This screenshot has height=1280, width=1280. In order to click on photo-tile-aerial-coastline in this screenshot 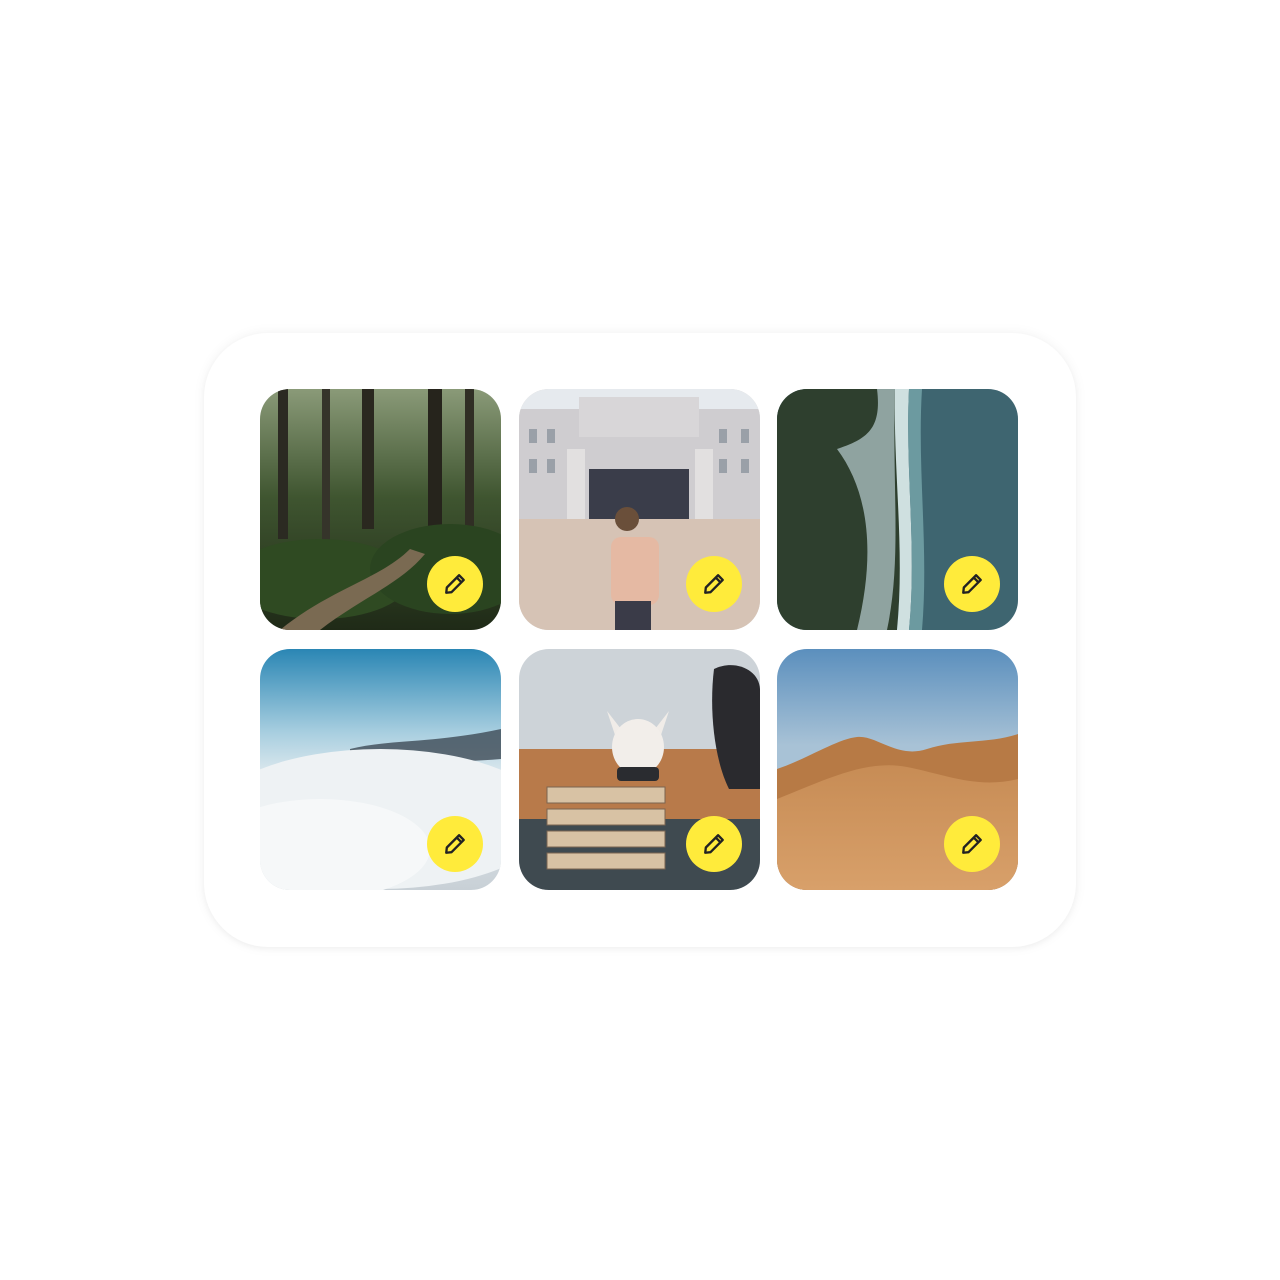, I will do `click(897, 509)`.